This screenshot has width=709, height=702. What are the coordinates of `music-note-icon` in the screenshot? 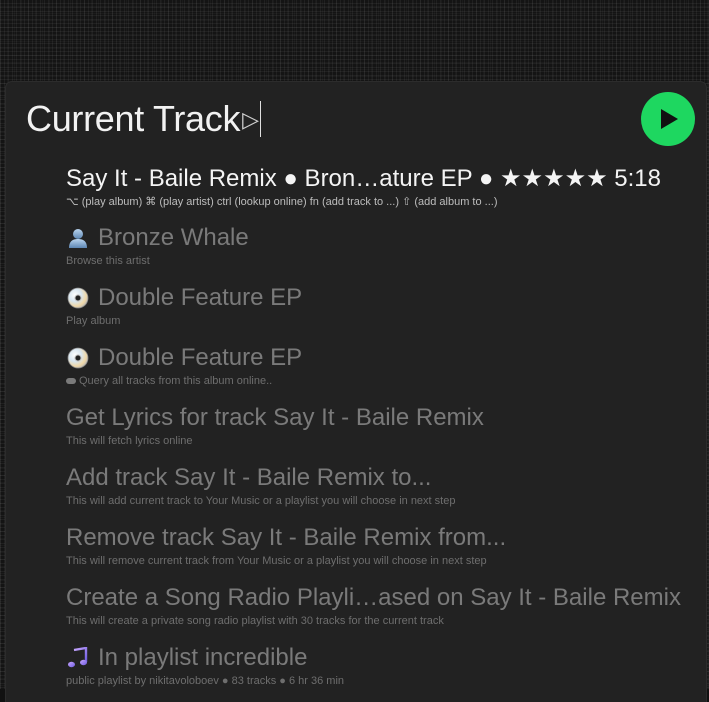 It's located at (78, 658).